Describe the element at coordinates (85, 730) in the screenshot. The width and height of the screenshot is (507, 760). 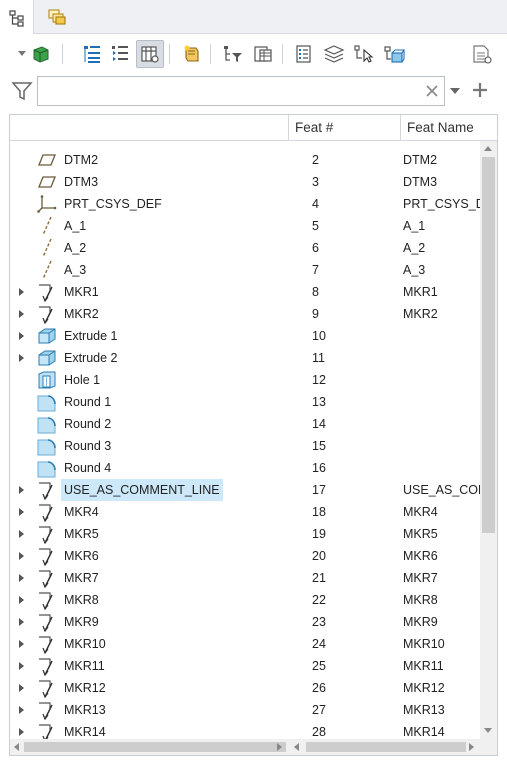
I see `feature-name-label: MKR14` at that location.